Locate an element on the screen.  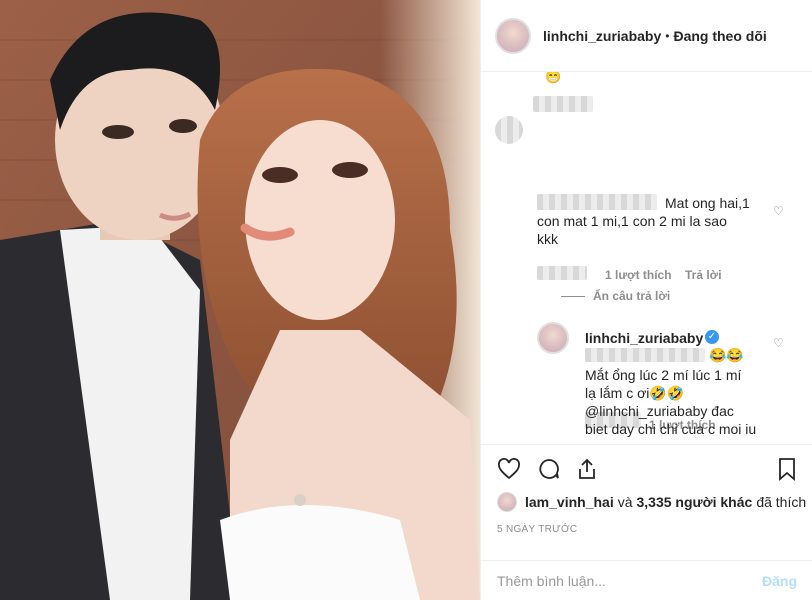
reply-line is located at coordinates (573, 296).